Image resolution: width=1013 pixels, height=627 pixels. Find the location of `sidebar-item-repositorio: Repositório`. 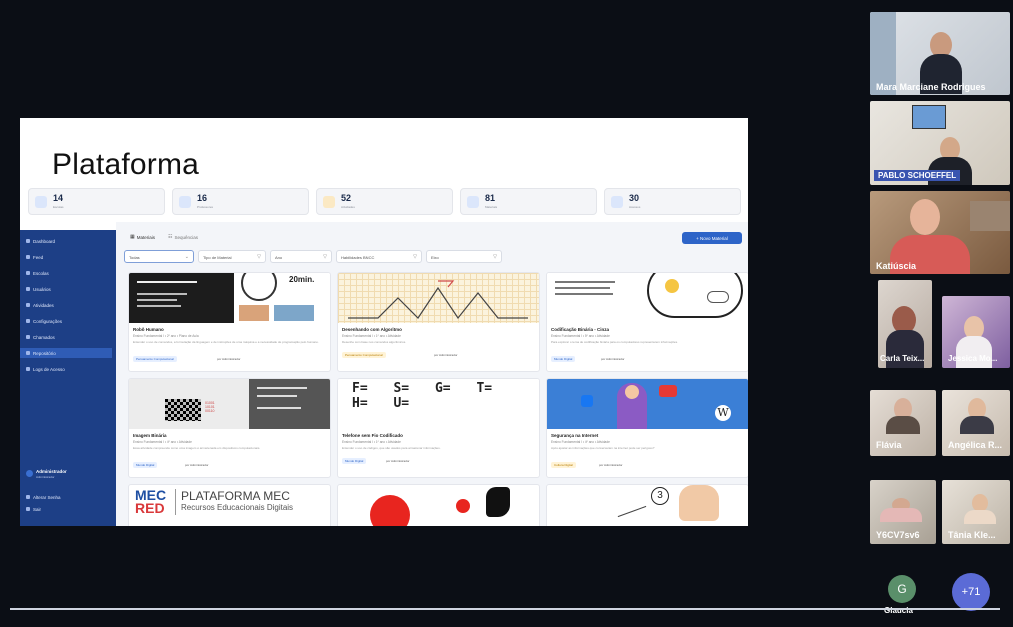

sidebar-item-repositorio: Repositório is located at coordinates (66, 353).